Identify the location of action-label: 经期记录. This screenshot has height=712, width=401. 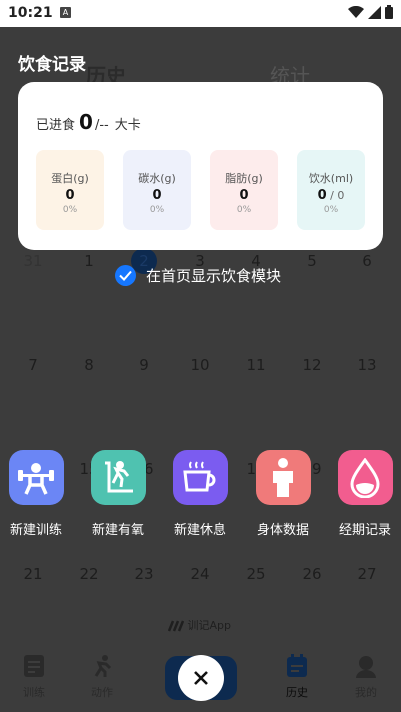
(364, 530).